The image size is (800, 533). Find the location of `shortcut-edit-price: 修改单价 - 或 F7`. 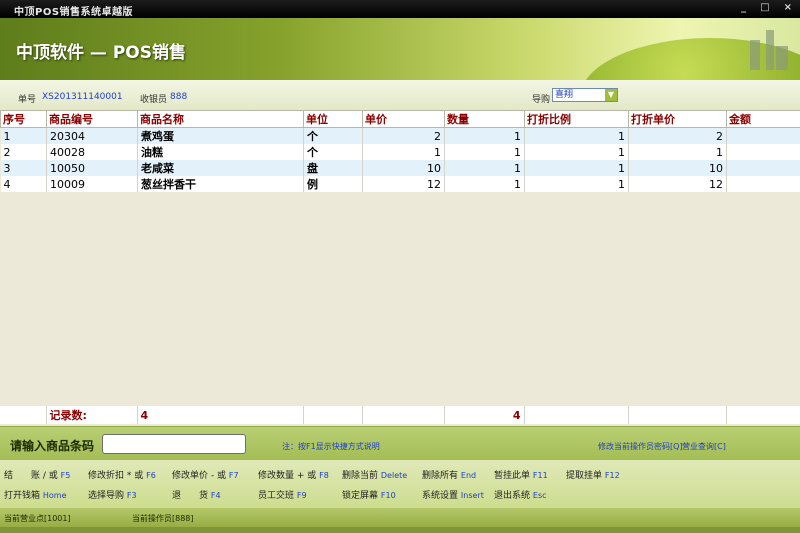

shortcut-edit-price: 修改单价 - 或 F7 is located at coordinates (205, 474).